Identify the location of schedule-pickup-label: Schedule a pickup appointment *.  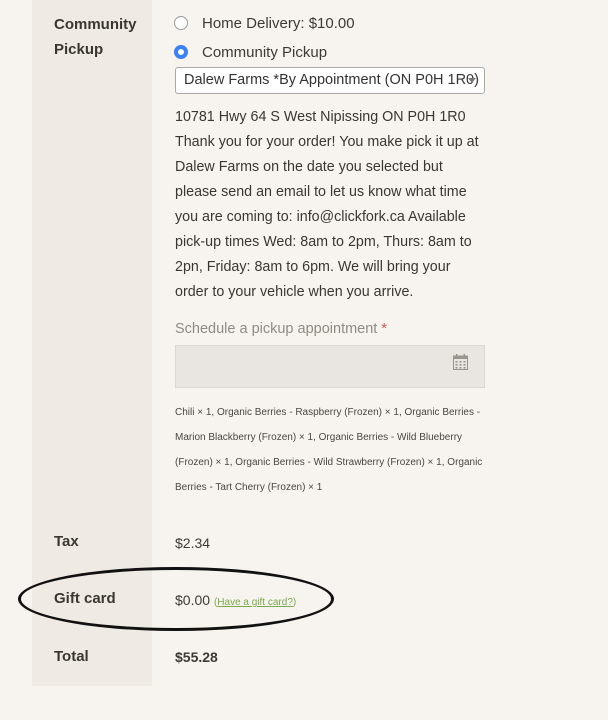
(281, 329).